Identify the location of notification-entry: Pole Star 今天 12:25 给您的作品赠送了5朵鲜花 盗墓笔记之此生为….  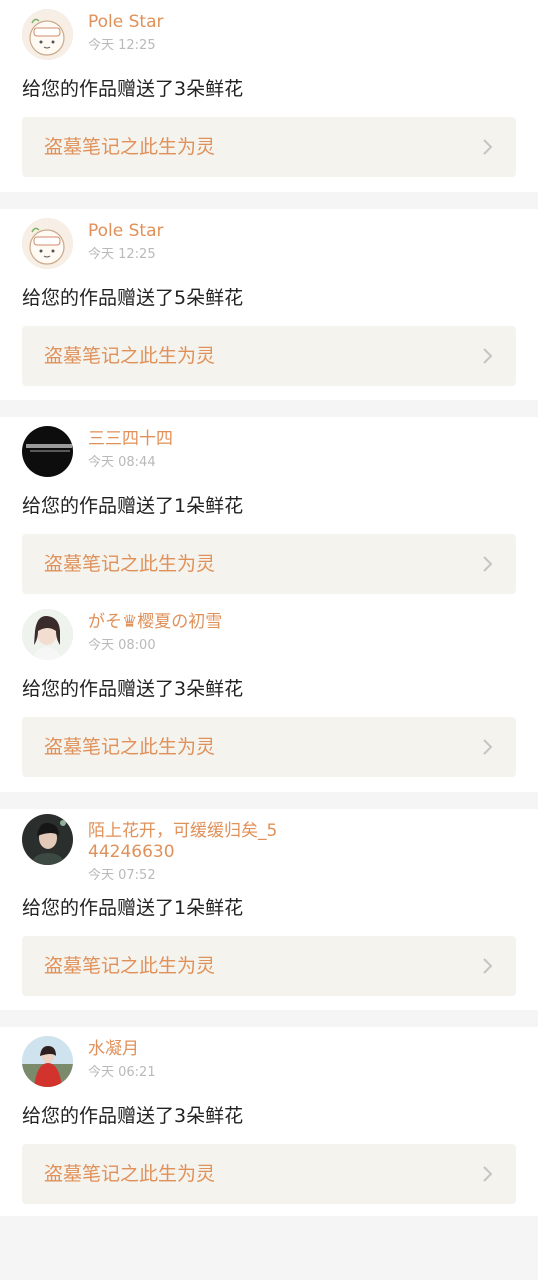
(269, 304).